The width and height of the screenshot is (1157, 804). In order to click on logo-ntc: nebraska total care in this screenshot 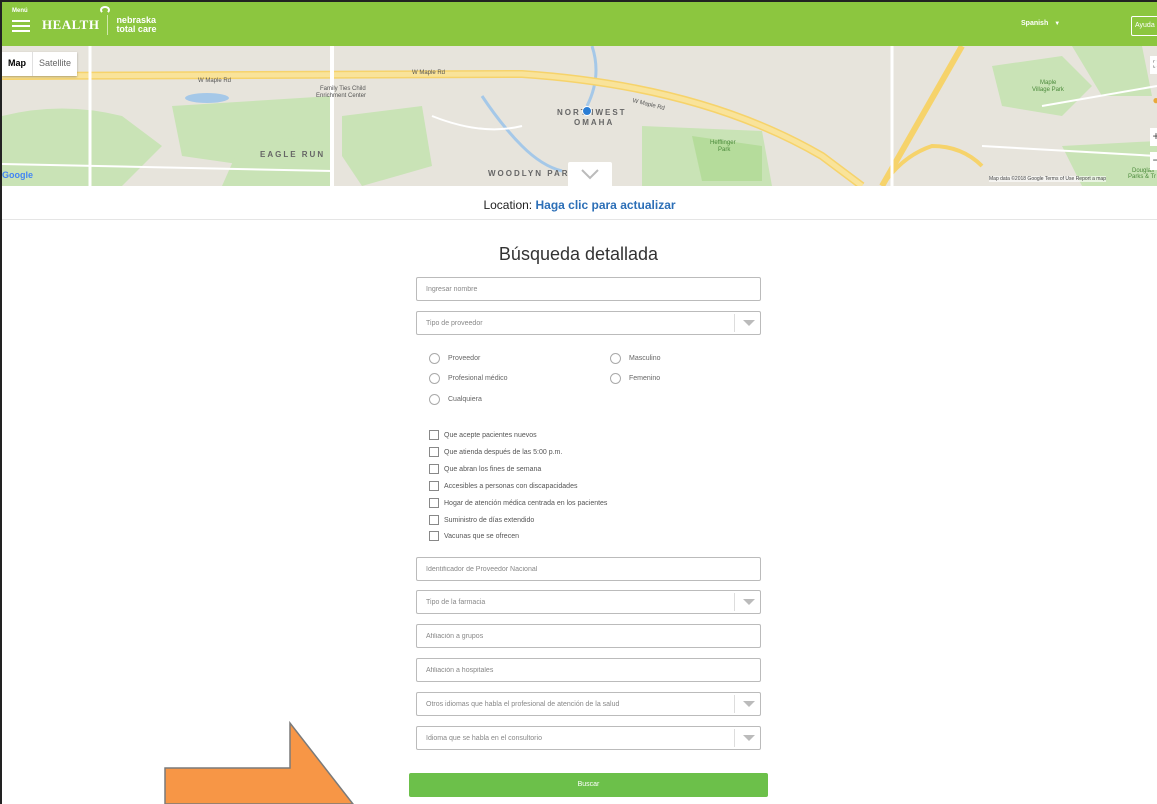, I will do `click(136, 25)`.